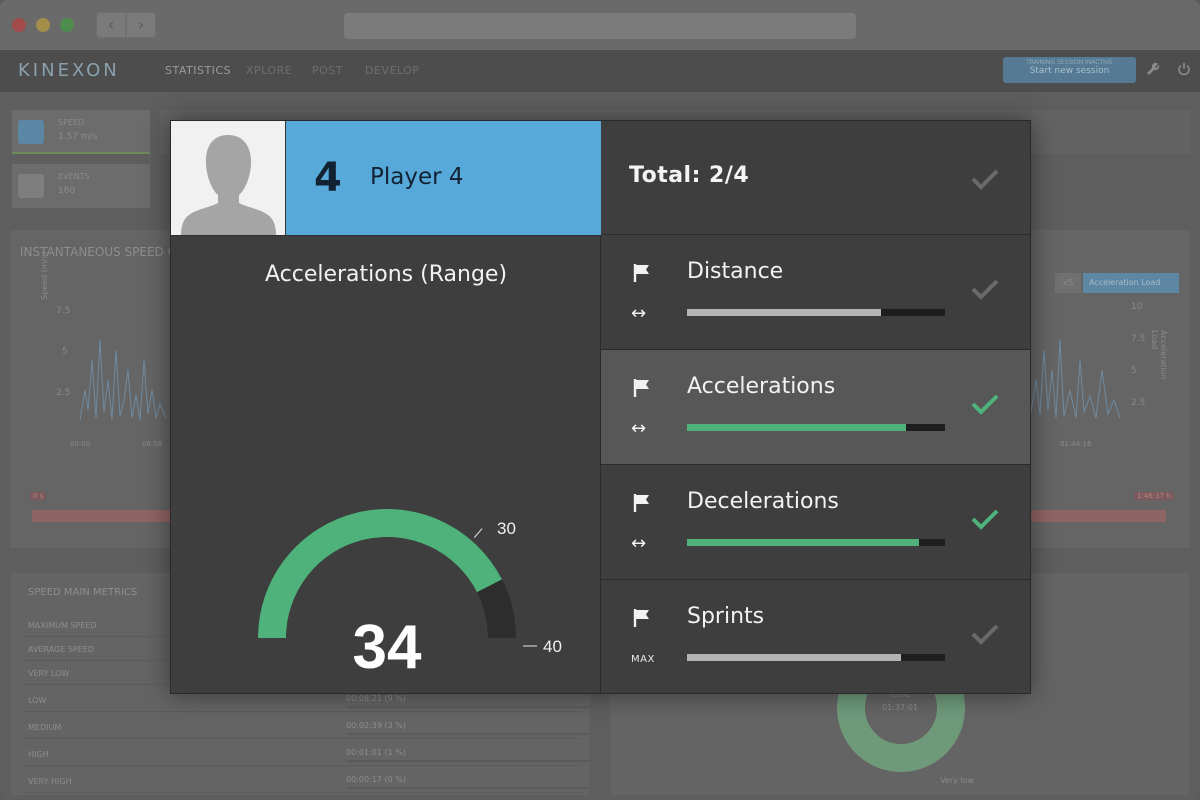 The height and width of the screenshot is (800, 1200). What do you see at coordinates (228, 185) in the screenshot?
I see `person-silhouette-icon` at bounding box center [228, 185].